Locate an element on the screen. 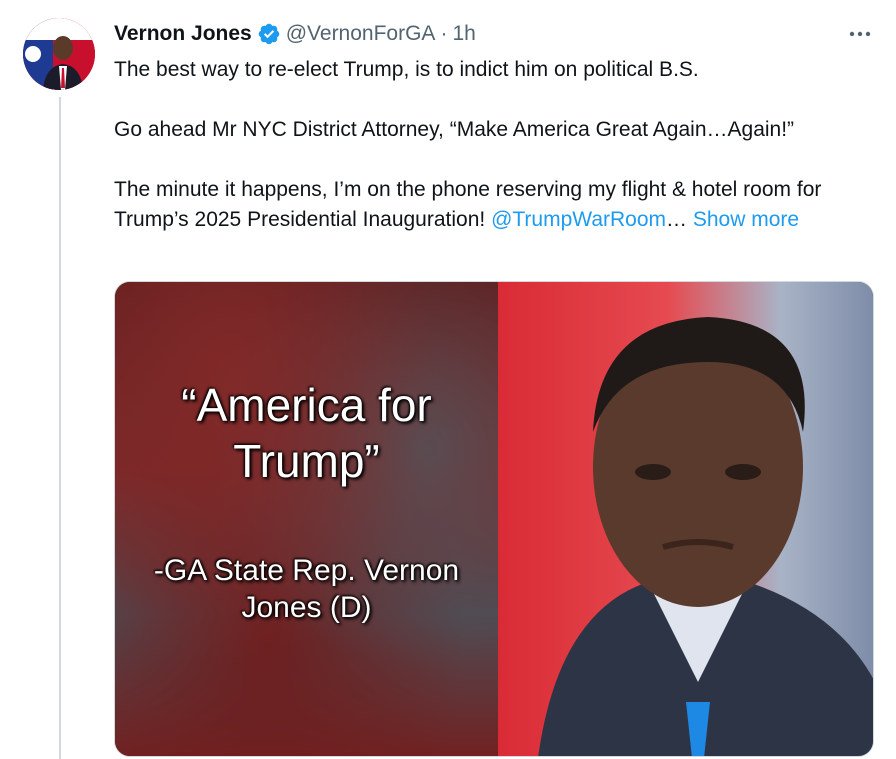 The image size is (896, 759). thread-line is located at coordinates (60, 428).